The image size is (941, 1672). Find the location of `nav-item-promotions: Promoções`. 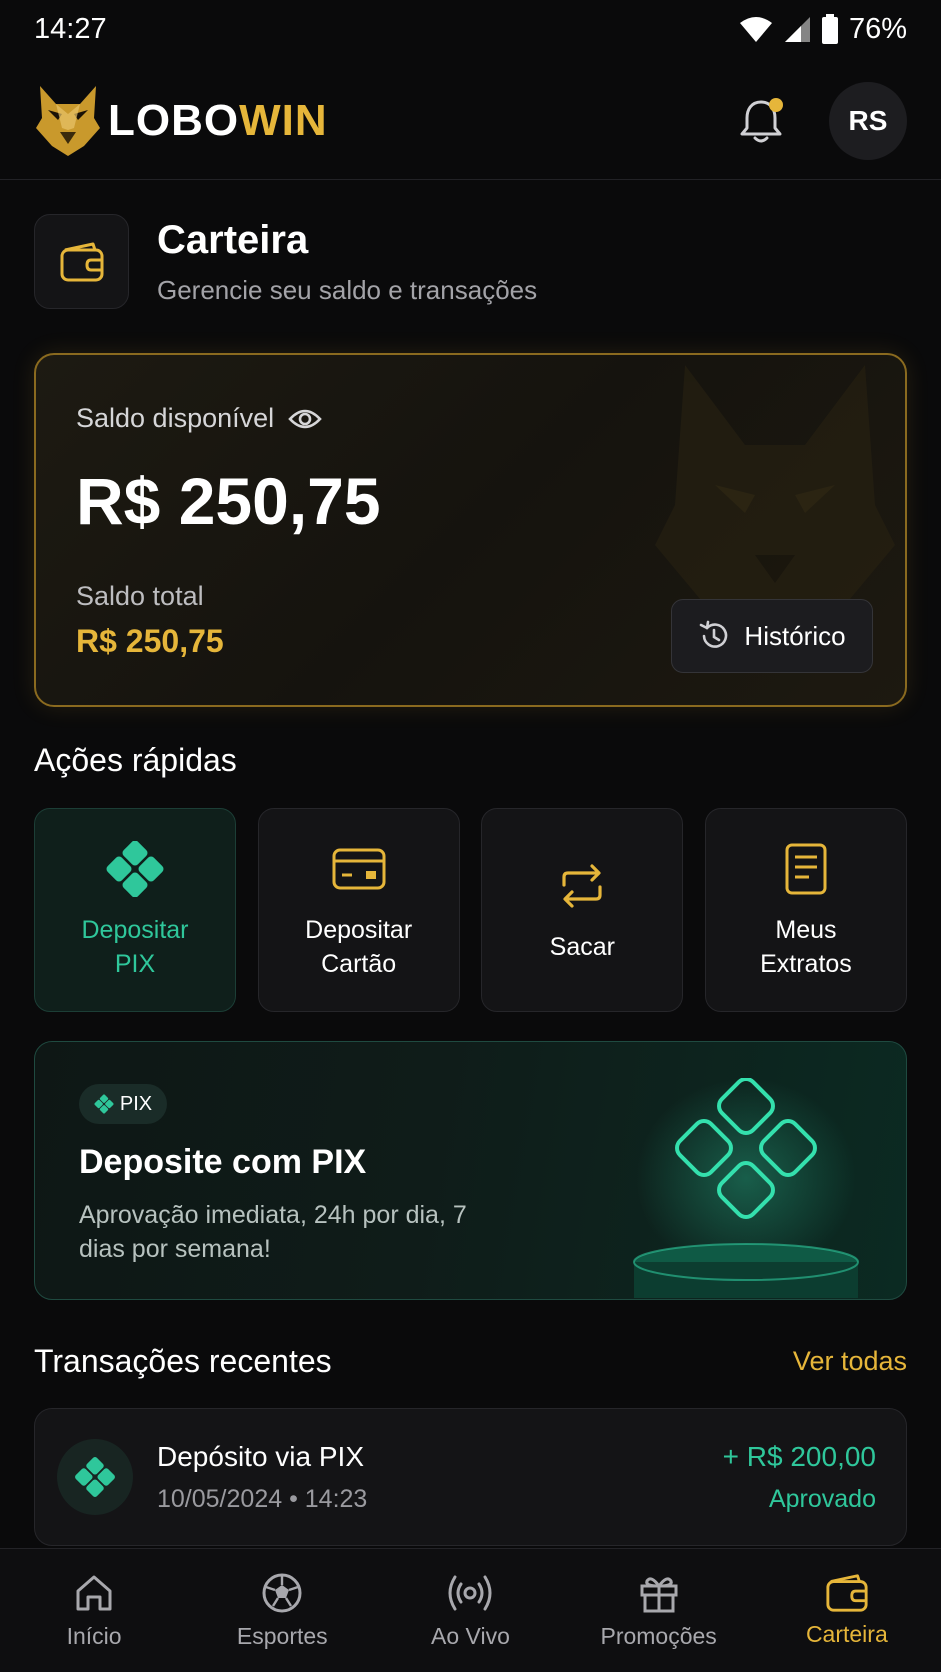

nav-item-promotions: Promoções is located at coordinates (659, 1610).